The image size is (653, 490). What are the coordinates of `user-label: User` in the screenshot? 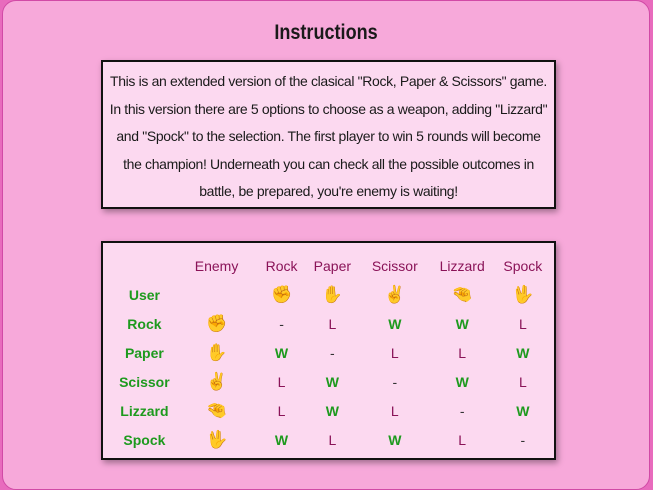 It's located at (144, 294).